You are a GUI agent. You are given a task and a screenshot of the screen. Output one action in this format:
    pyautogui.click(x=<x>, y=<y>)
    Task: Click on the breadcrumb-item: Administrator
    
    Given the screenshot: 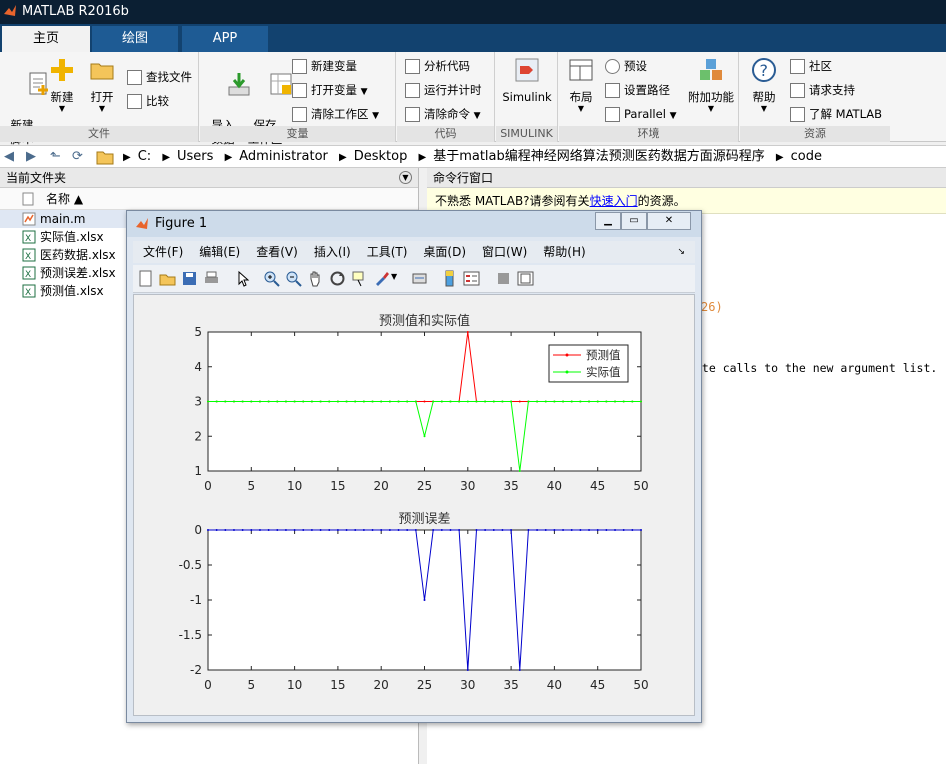 What is the action you would take?
    pyautogui.click(x=283, y=156)
    